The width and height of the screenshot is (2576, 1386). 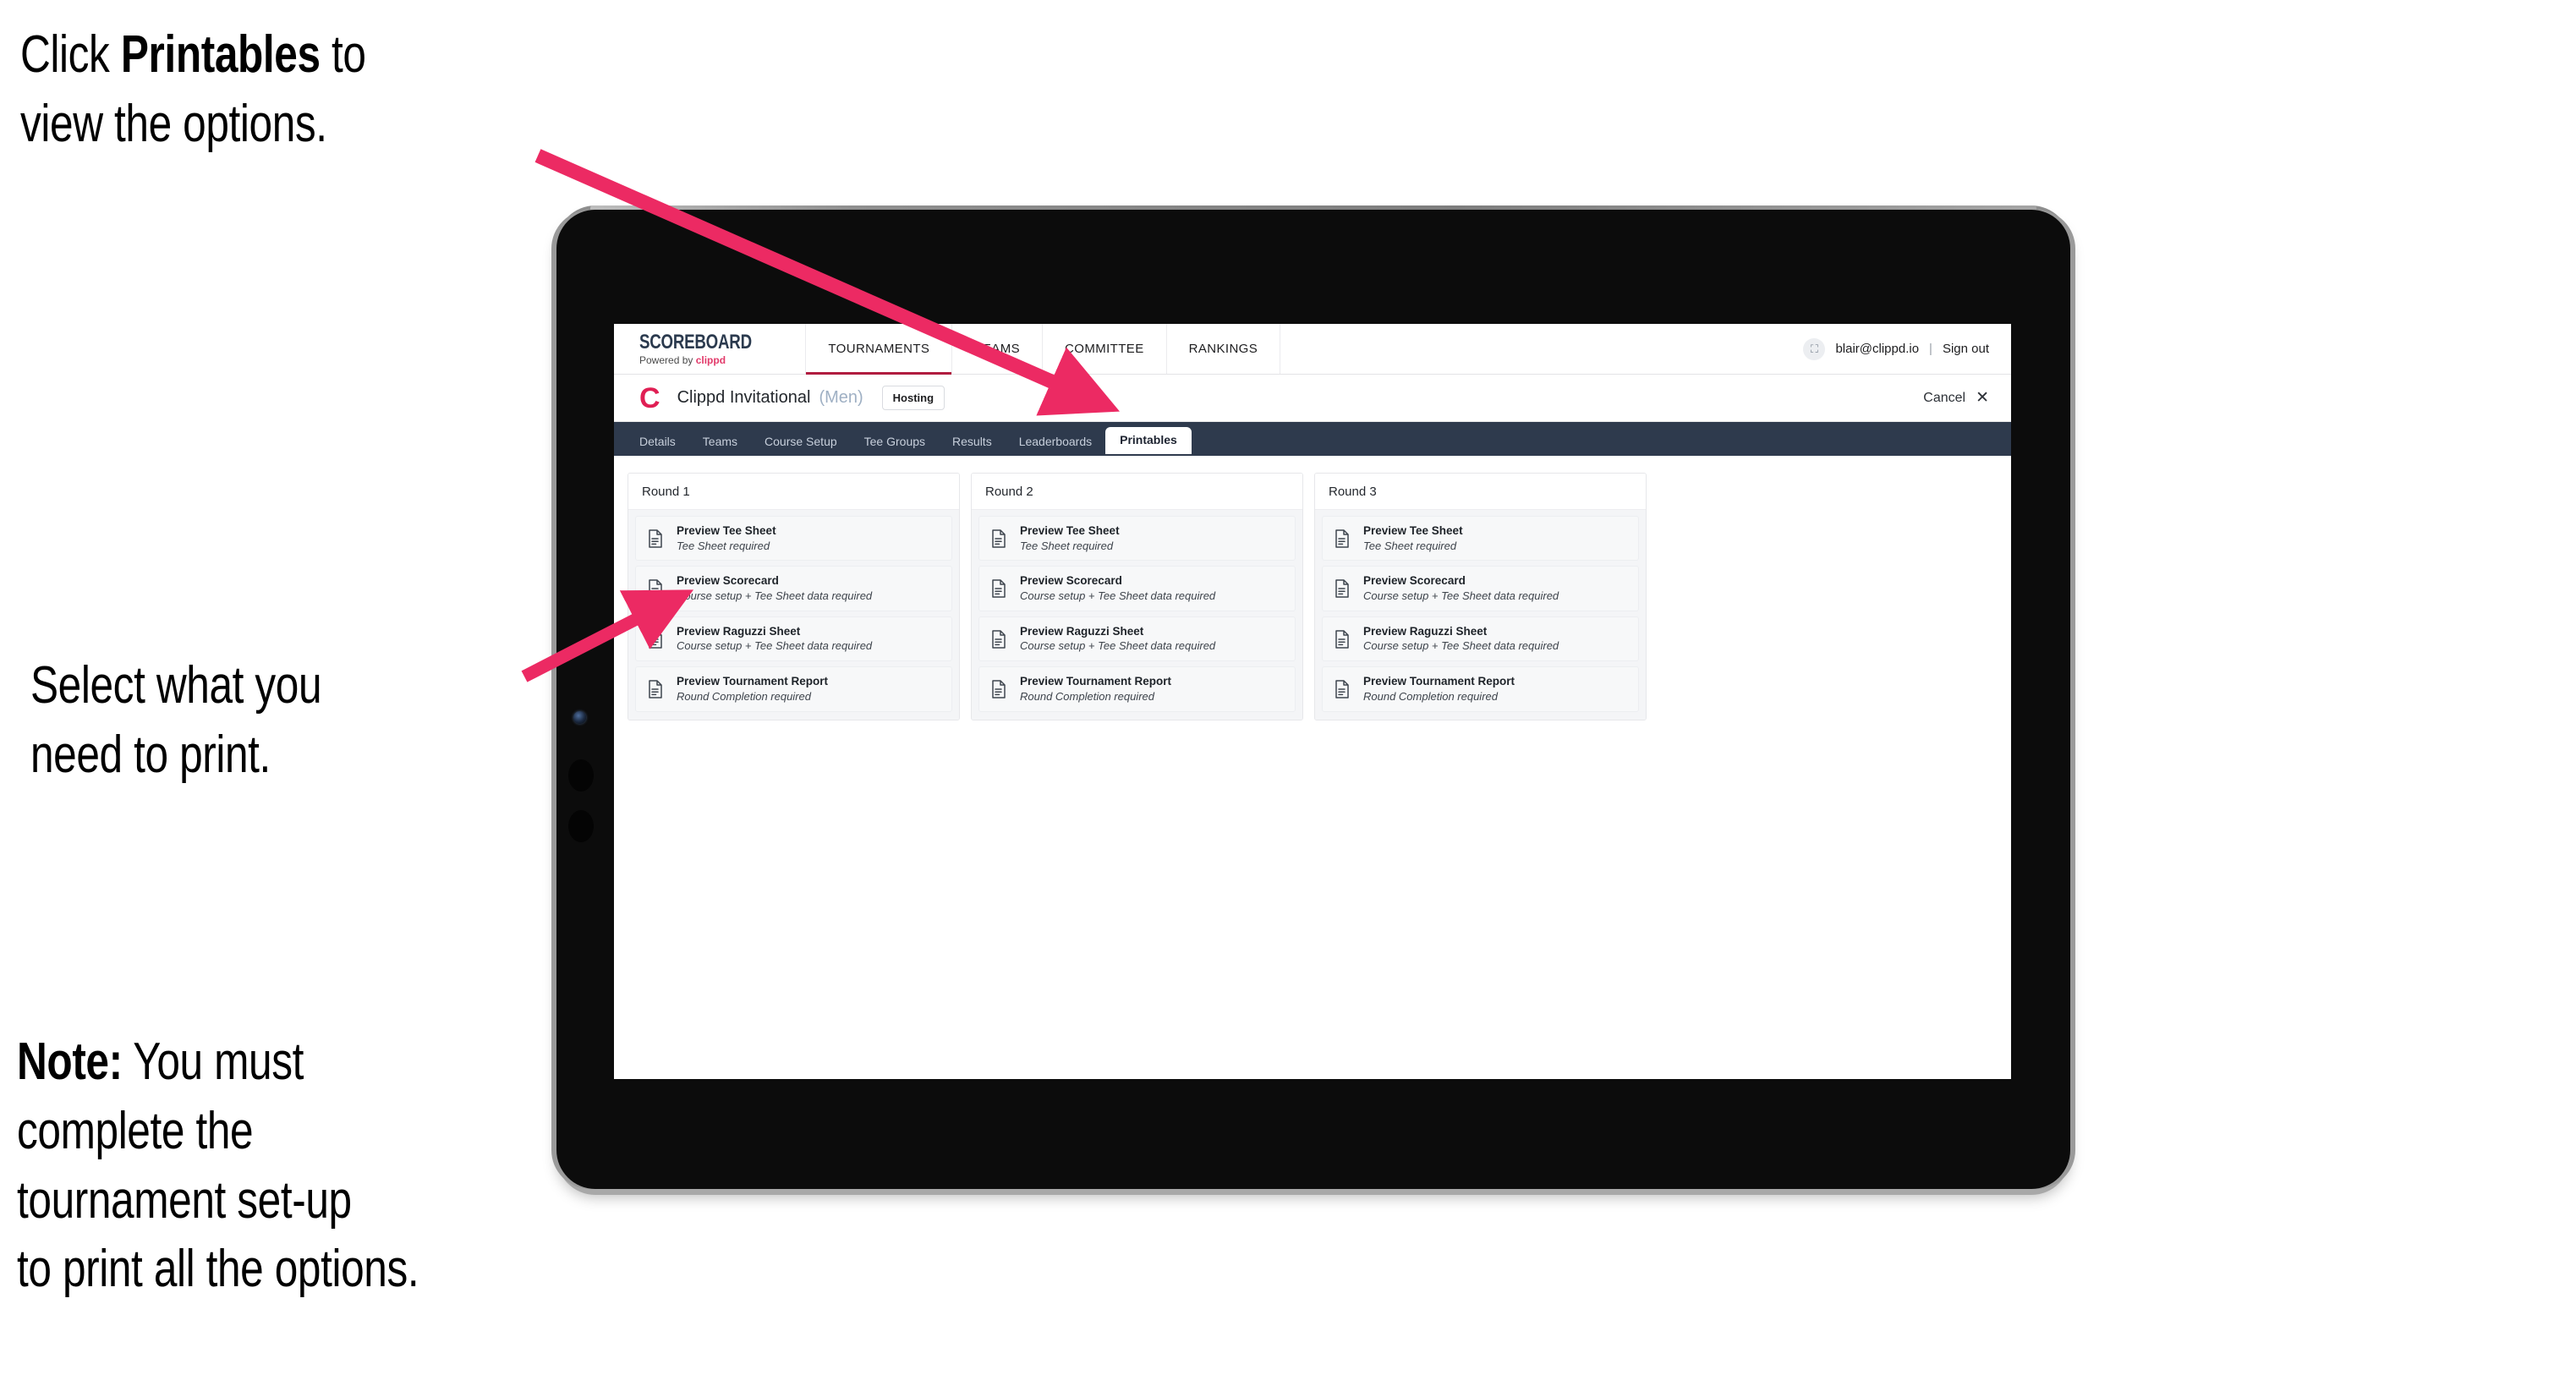 I want to click on tab-course-setup: Course Setup, so click(x=801, y=442).